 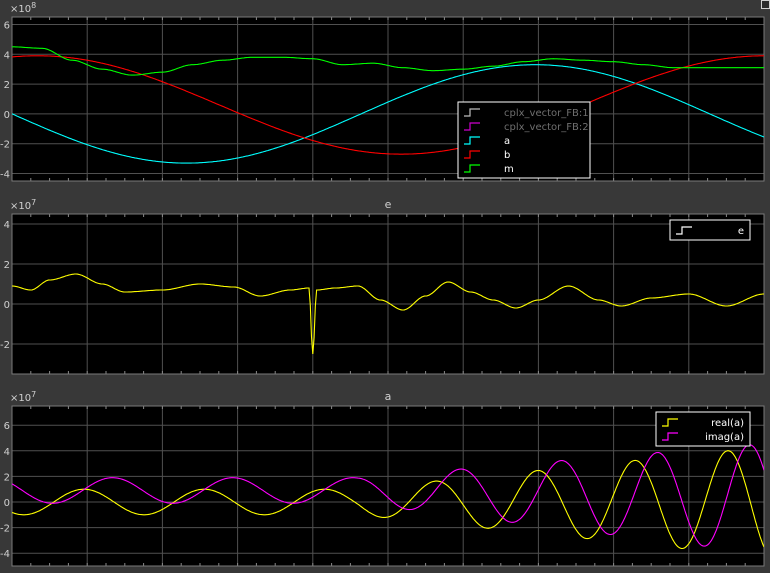 I want to click on chart-title: a, so click(x=388, y=396).